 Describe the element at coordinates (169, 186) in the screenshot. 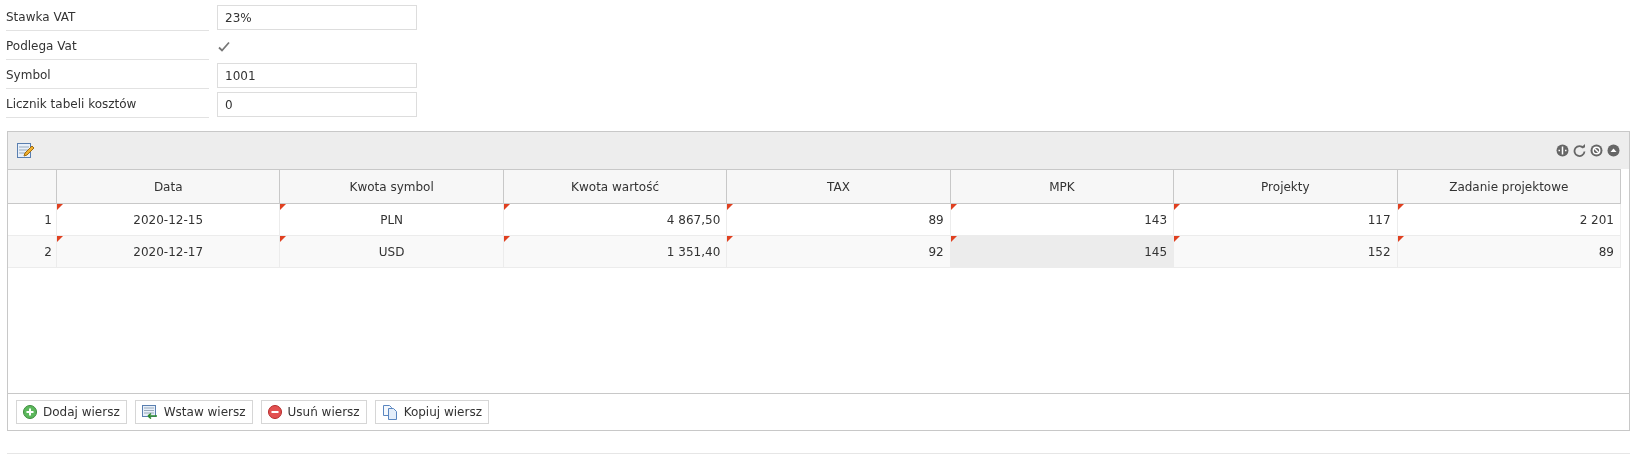

I see `column-header: Data` at that location.